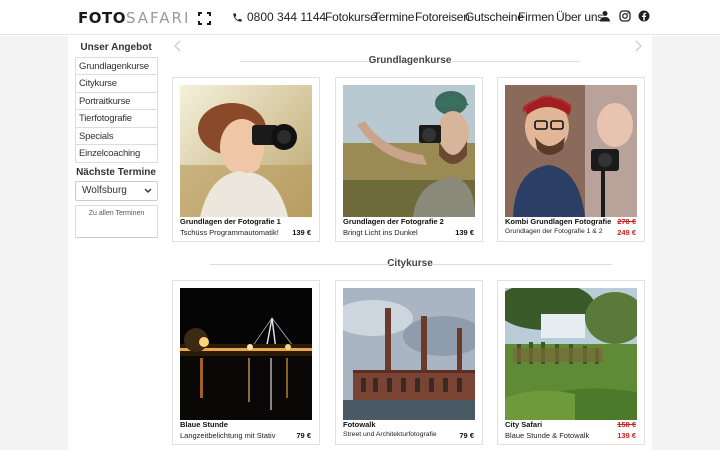  Describe the element at coordinates (116, 67) in the screenshot. I see `sidebar-item-grundlagenkurse: Grundlagenkurse` at that location.